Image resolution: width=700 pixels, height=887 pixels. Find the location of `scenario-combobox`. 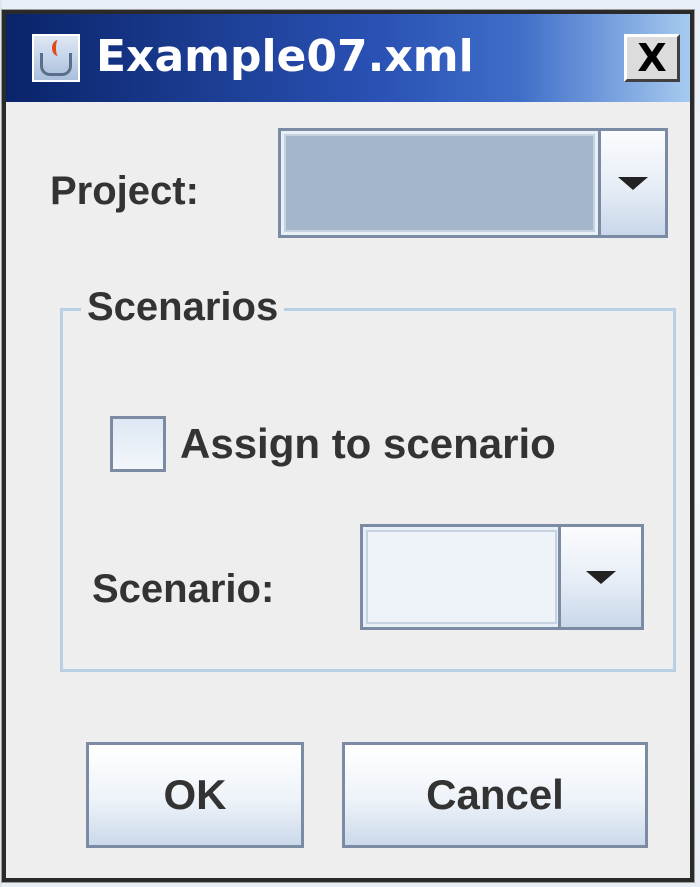

scenario-combobox is located at coordinates (502, 577).